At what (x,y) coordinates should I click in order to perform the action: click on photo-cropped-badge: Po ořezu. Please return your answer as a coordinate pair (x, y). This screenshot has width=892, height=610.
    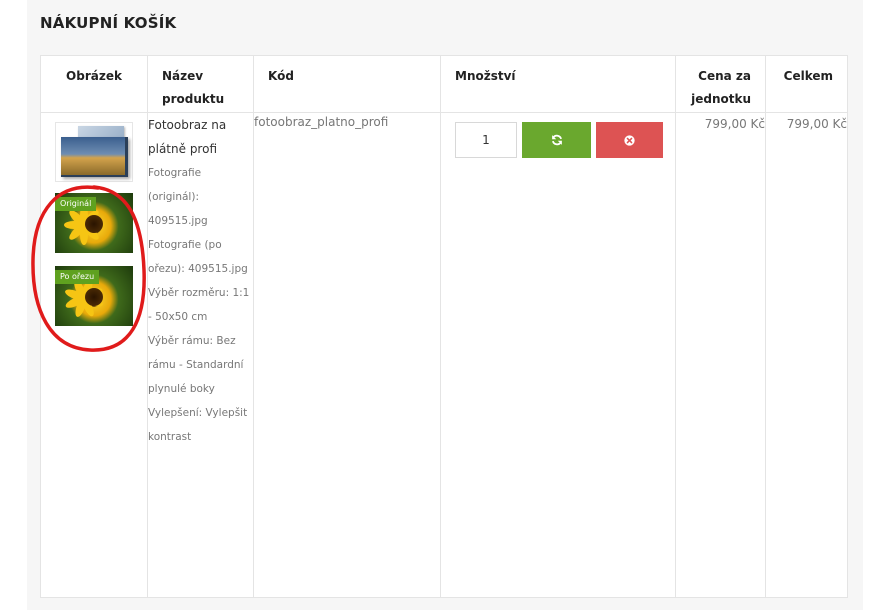
    Looking at the image, I should click on (77, 277).